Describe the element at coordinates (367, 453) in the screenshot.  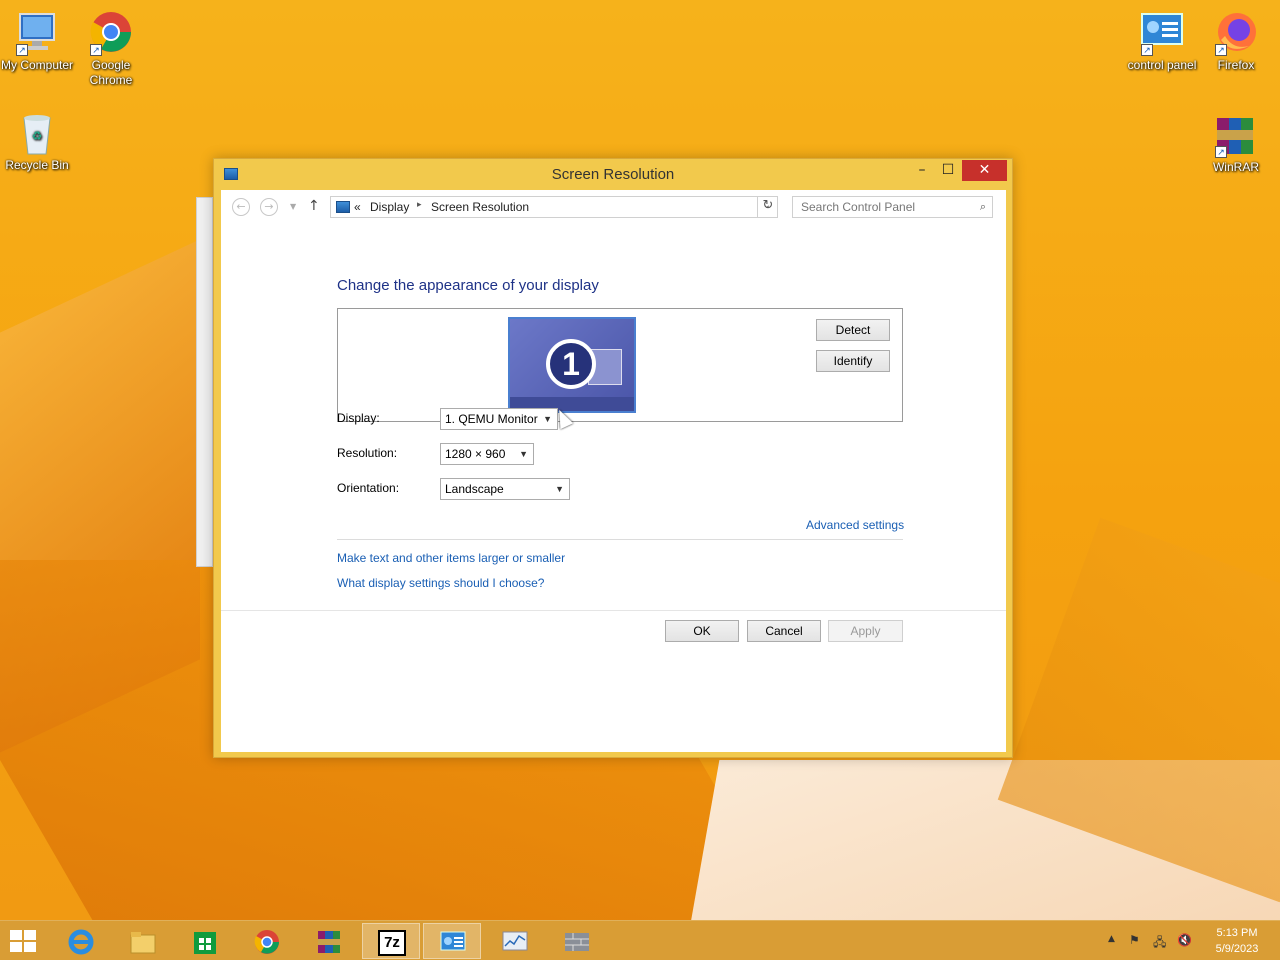
I see `resolution-label: Resolution:` at that location.